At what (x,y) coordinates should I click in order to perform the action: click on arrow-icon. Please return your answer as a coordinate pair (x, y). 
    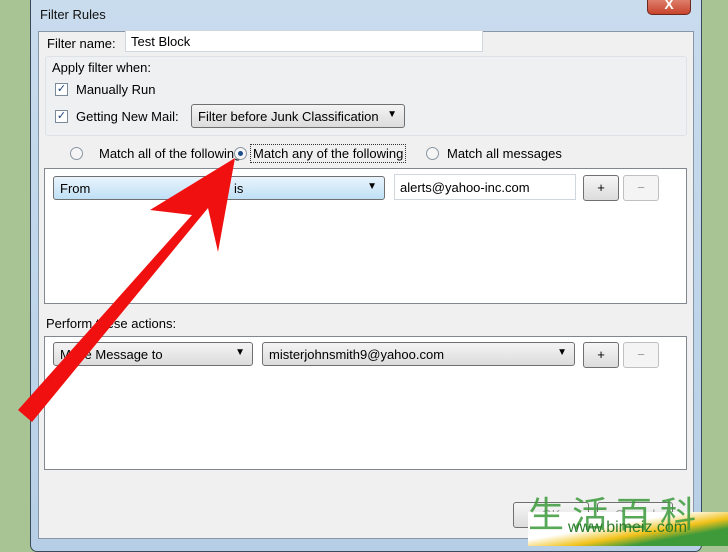
    Looking at the image, I should click on (126, 290).